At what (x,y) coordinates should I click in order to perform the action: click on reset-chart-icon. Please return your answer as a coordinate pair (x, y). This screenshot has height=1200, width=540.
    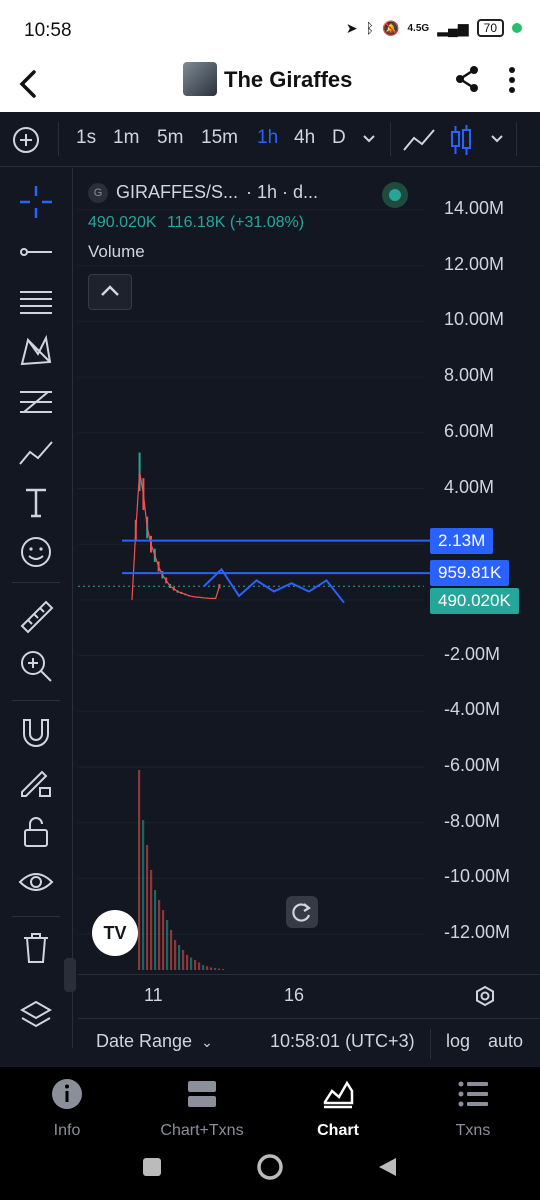
    Looking at the image, I should click on (302, 912).